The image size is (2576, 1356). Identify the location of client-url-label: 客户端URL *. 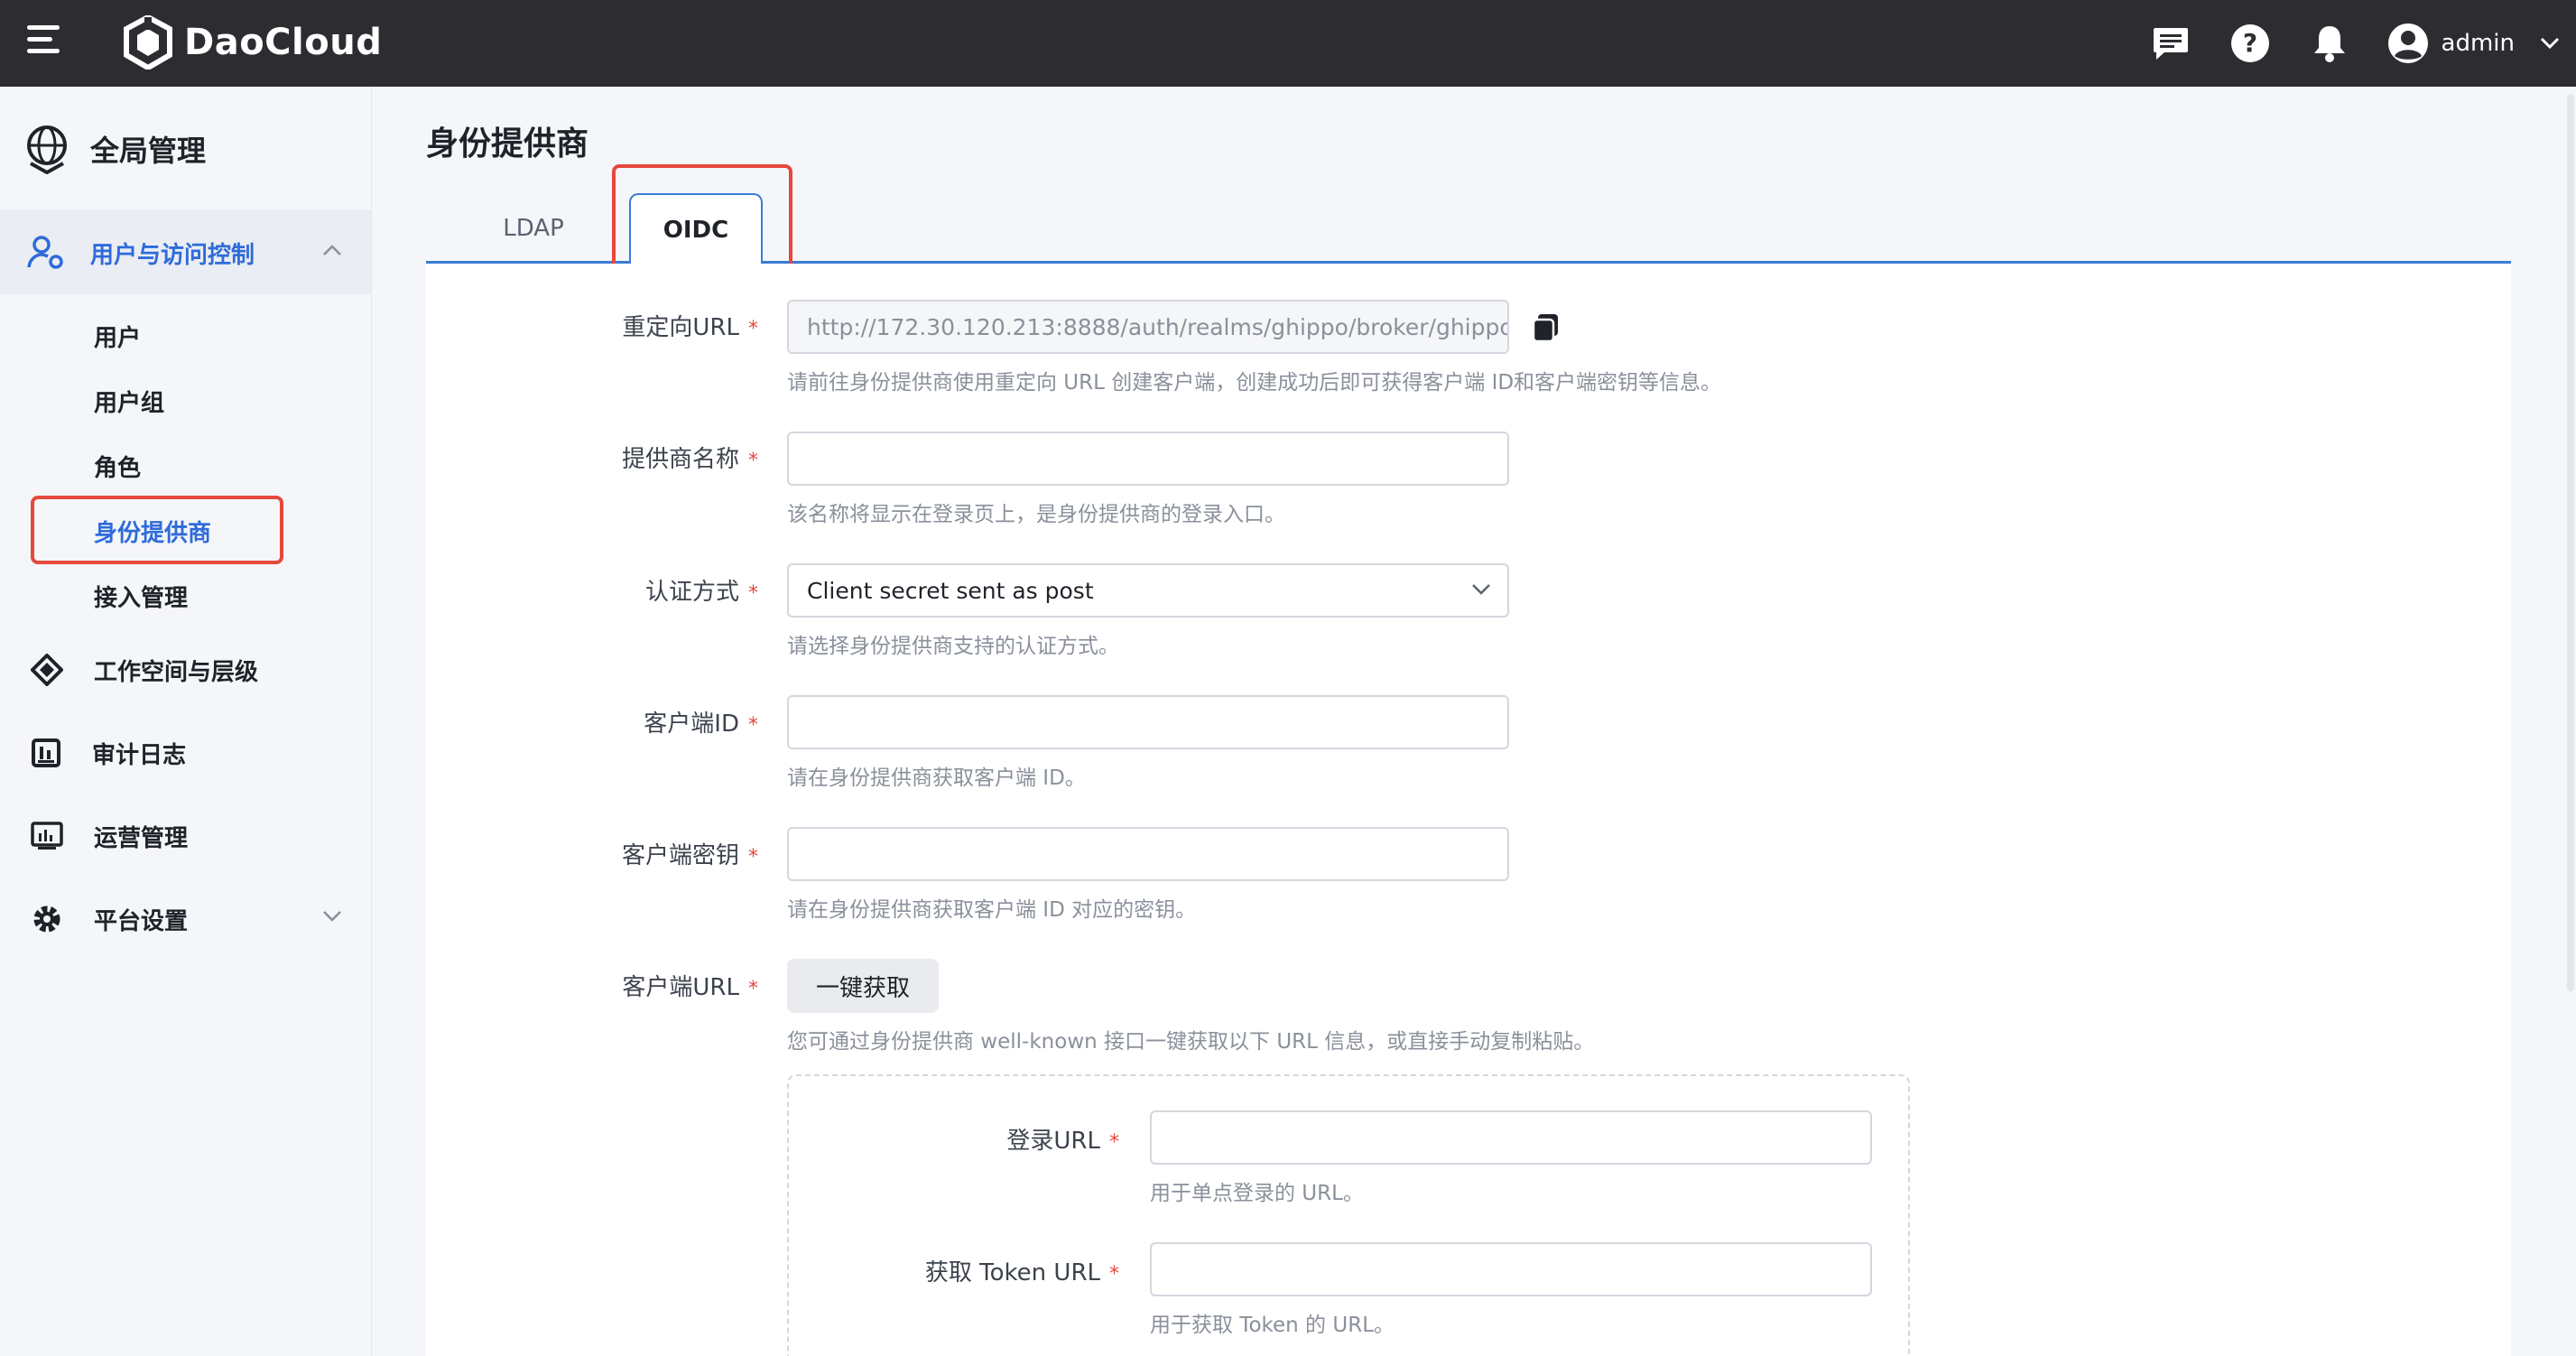
(690, 987).